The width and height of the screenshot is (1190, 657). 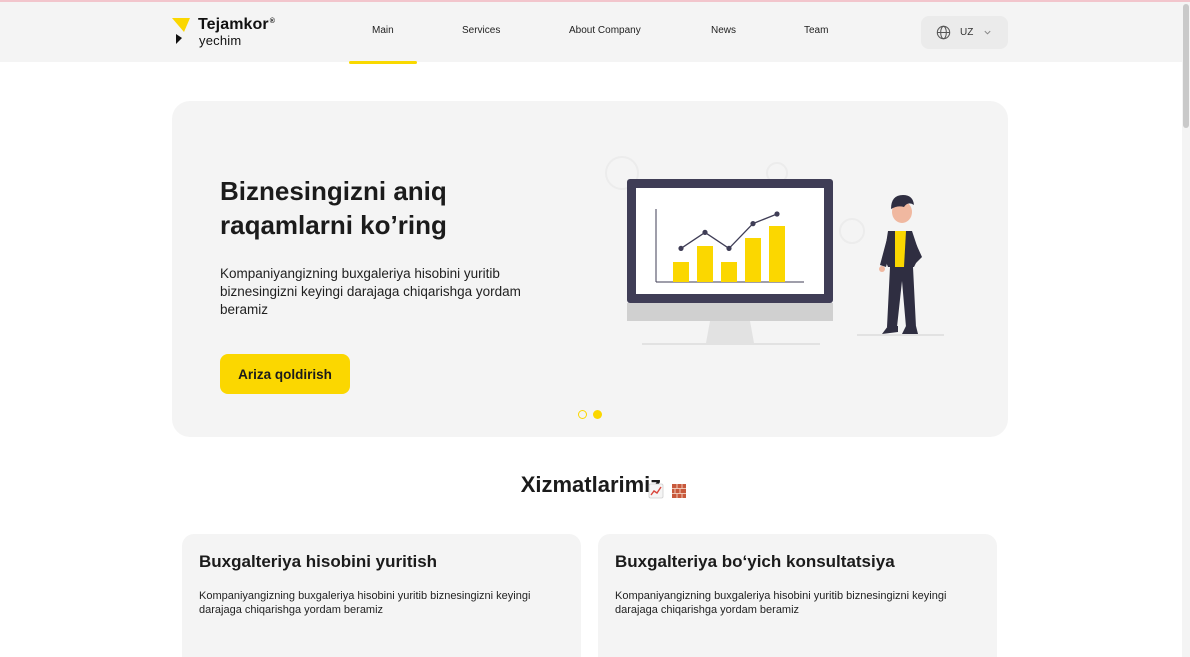 What do you see at coordinates (1186, 66) in the screenshot?
I see `scrollbar-thumb` at bounding box center [1186, 66].